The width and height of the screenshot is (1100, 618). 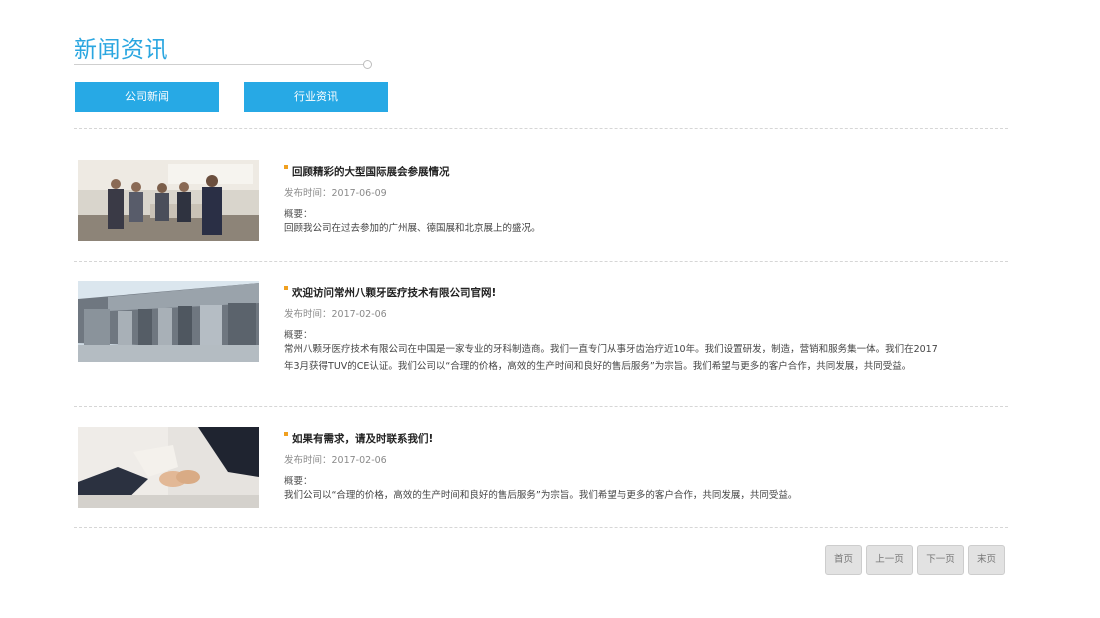 What do you see at coordinates (367, 171) in the screenshot?
I see `news-title-link: 回顾精彩的大型国际展会参展情况` at bounding box center [367, 171].